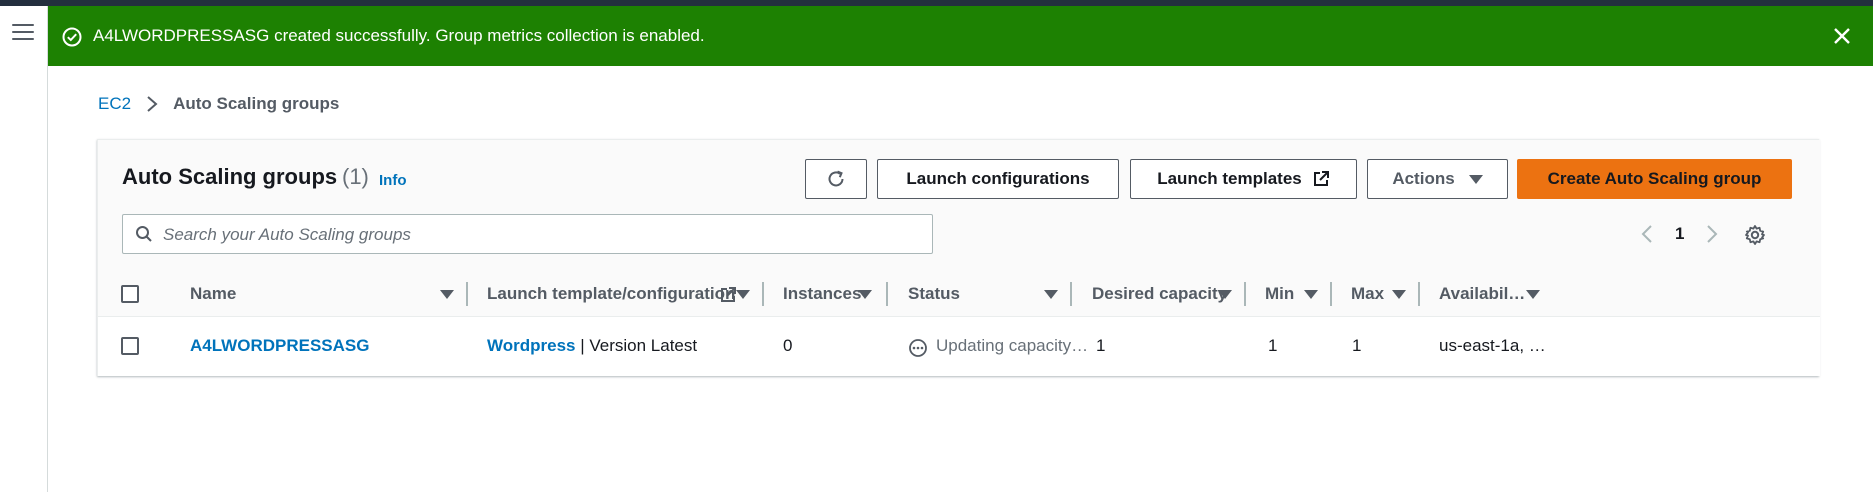 The height and width of the screenshot is (492, 1873). I want to click on launch-configurations-label: Launch configurations, so click(998, 178).